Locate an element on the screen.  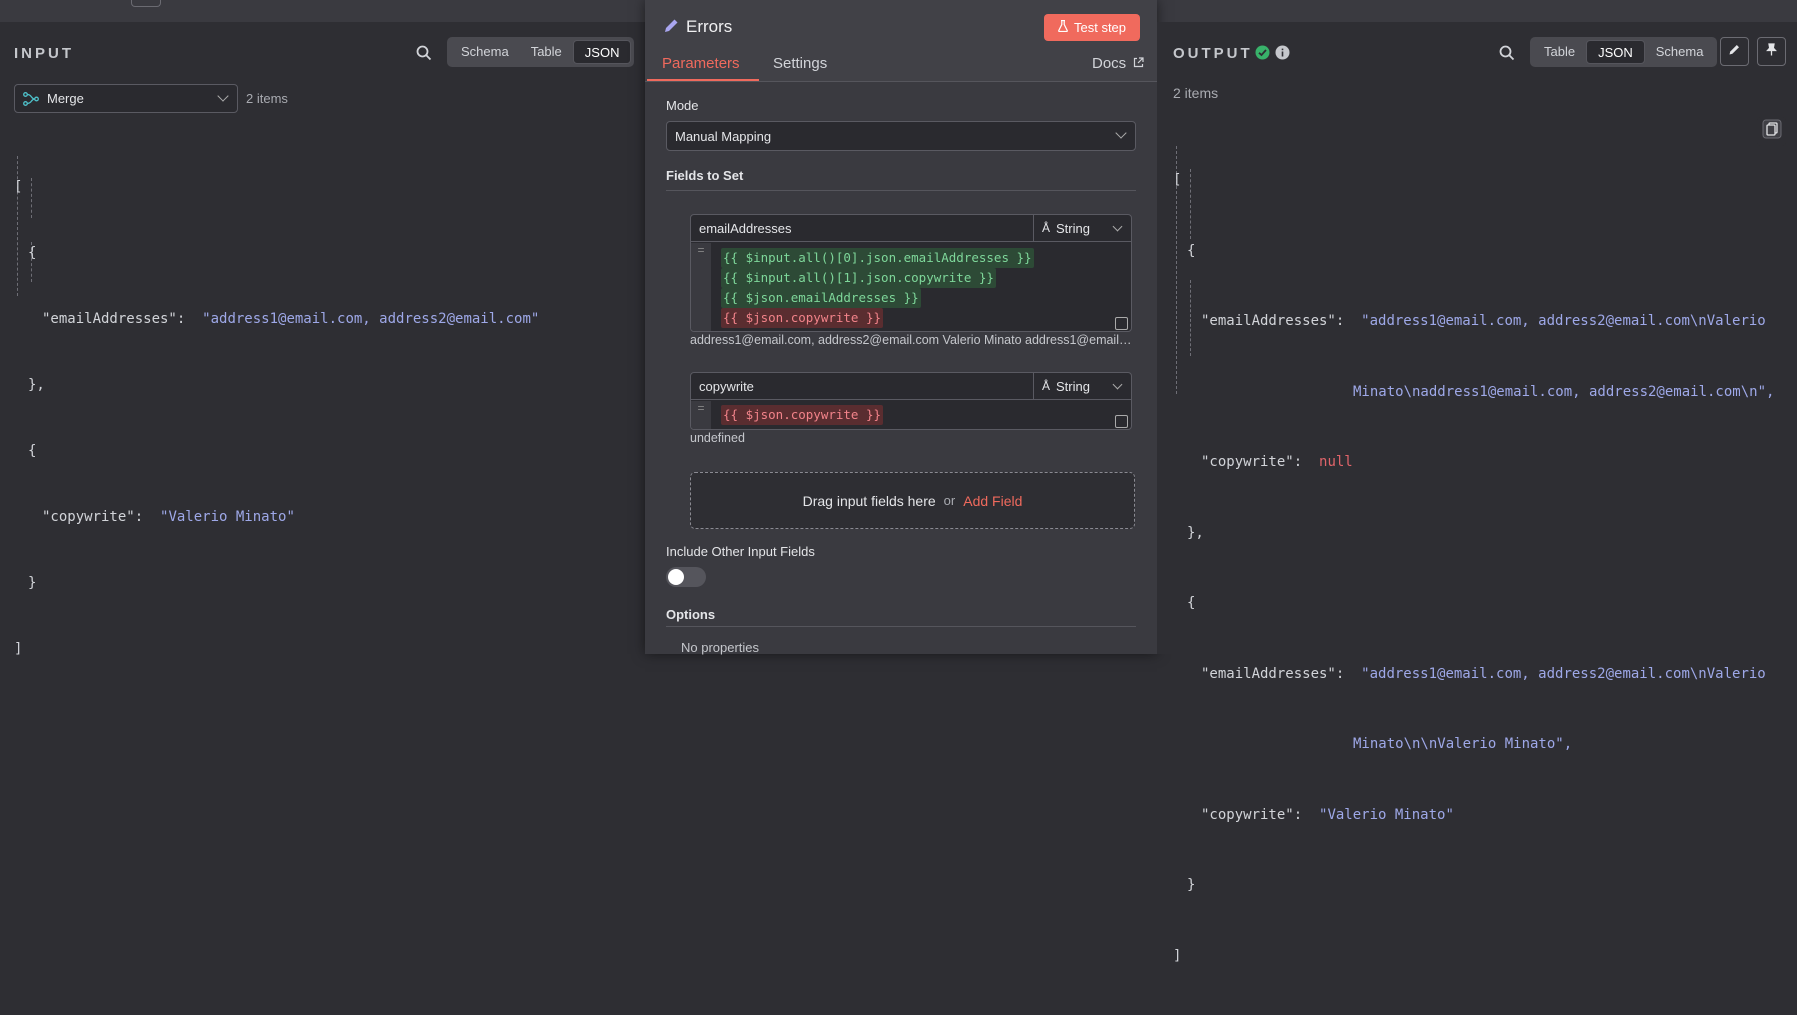
merge-icon is located at coordinates (31, 98).